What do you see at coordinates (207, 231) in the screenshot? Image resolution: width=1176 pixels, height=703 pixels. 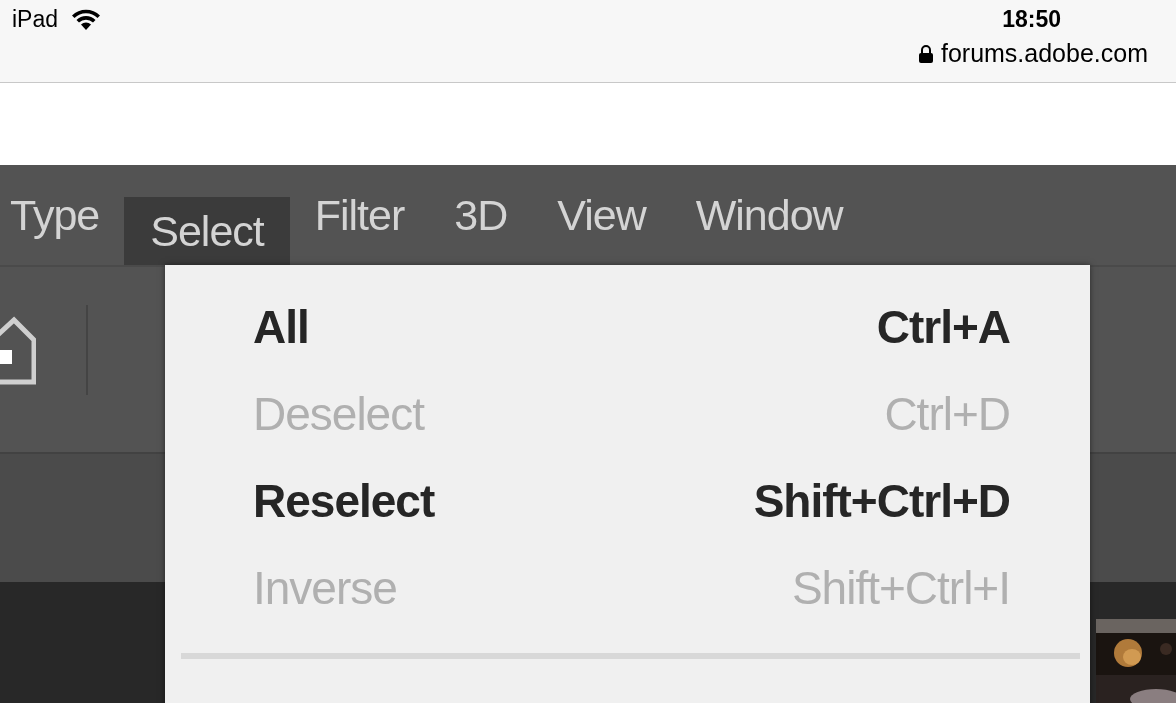 I see `menu-bar-item: Select` at bounding box center [207, 231].